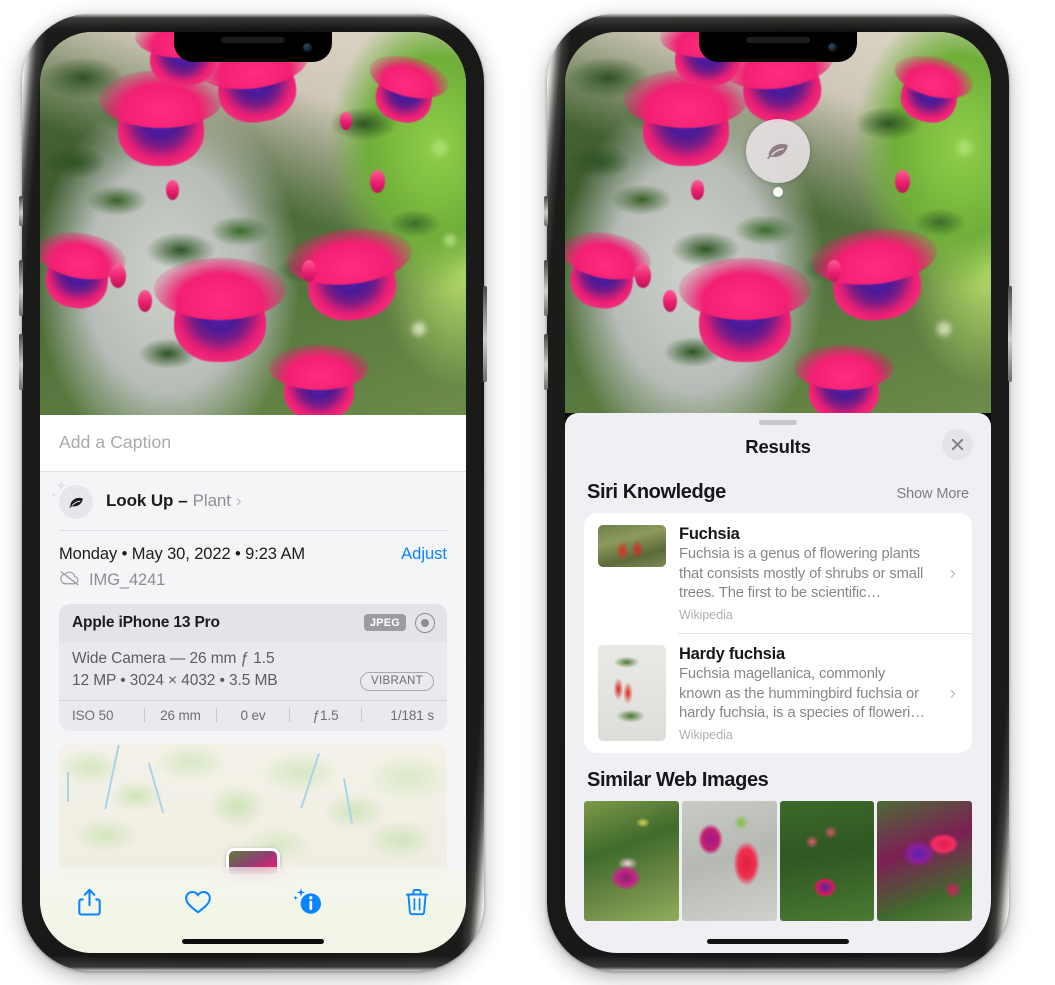 This screenshot has height=985, width=1055. I want to click on favorite-button, so click(198, 902).